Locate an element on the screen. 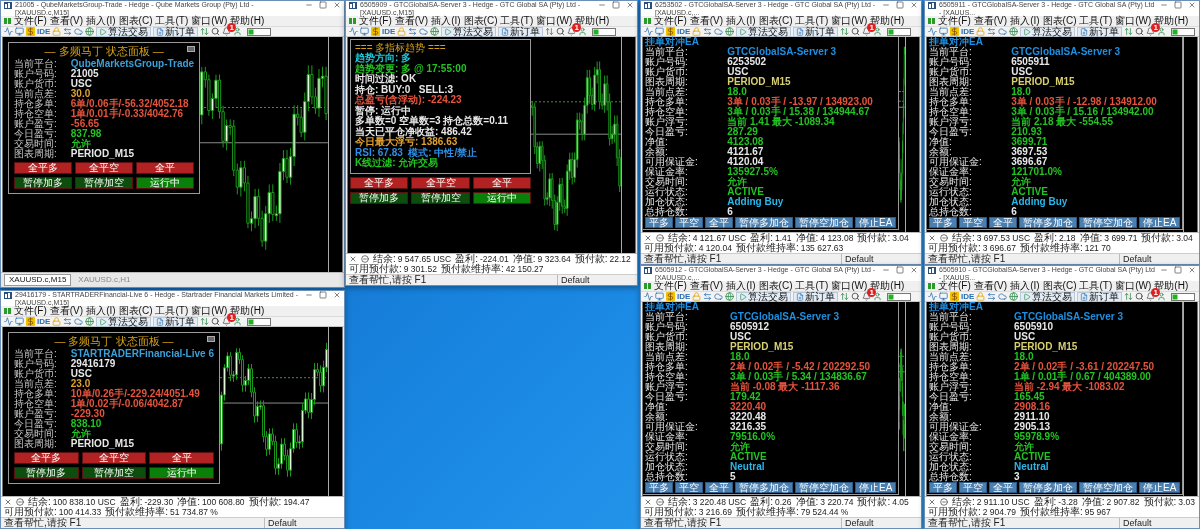  action-button: 暂停加空 is located at coordinates (104, 183).